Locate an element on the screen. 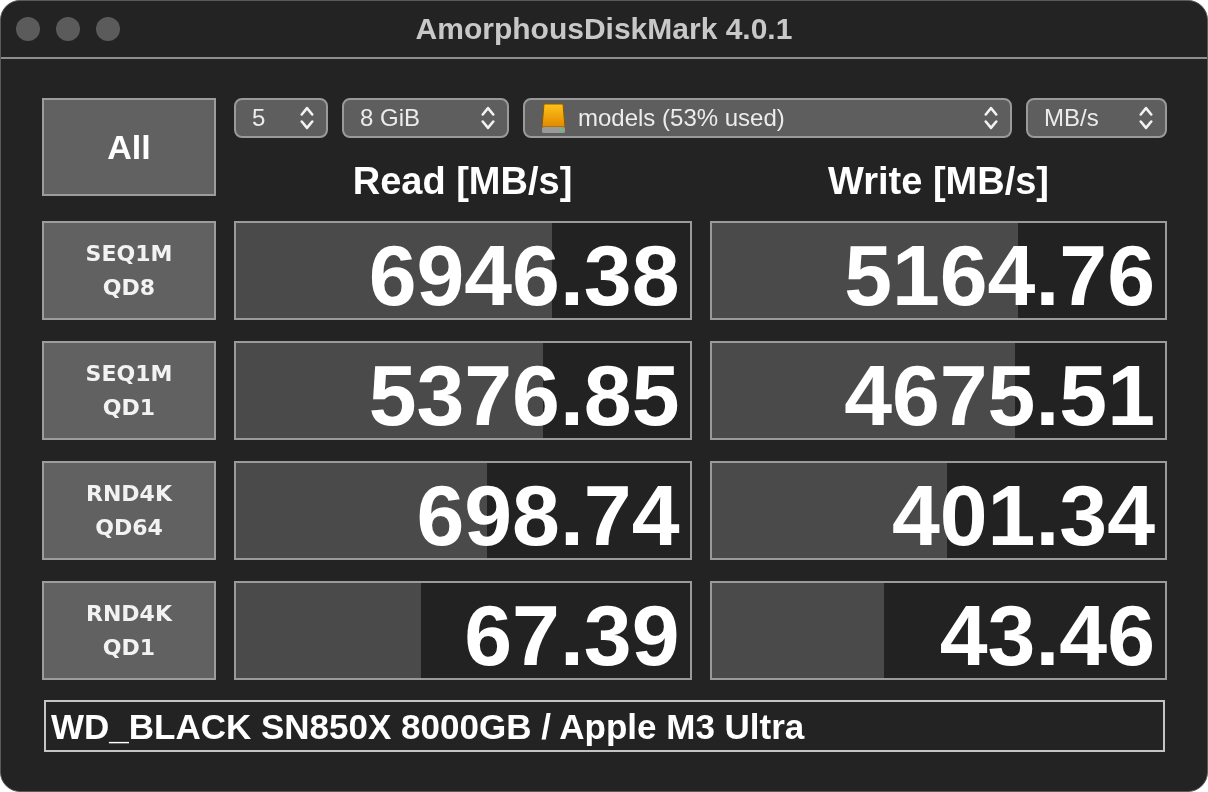  result-value: 5164.76 is located at coordinates (999, 271).